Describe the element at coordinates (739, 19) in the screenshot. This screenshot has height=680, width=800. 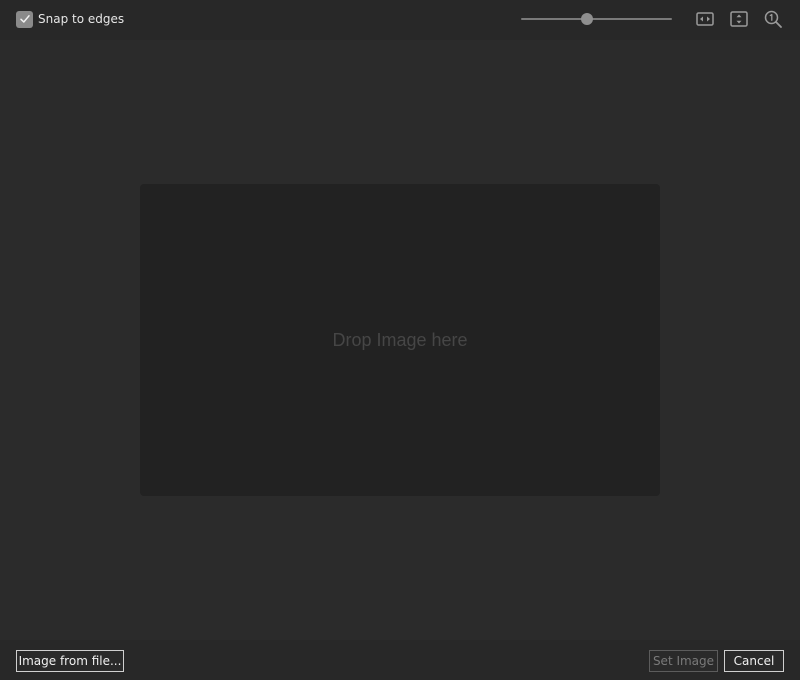
I see `fit-height-icon` at that location.